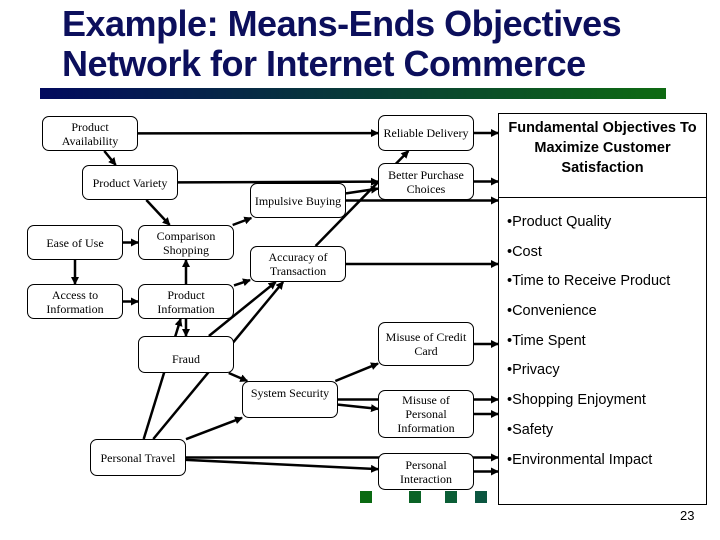  What do you see at coordinates (576, 400) in the screenshot?
I see `objective-item: •Shopping Enjoyment` at bounding box center [576, 400].